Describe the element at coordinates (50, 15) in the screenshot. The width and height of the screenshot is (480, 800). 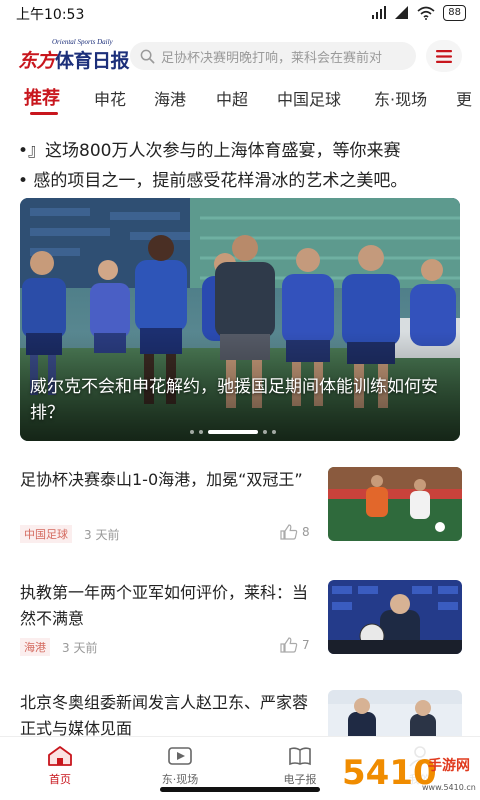
I see `status-time: 上午10:53` at that location.